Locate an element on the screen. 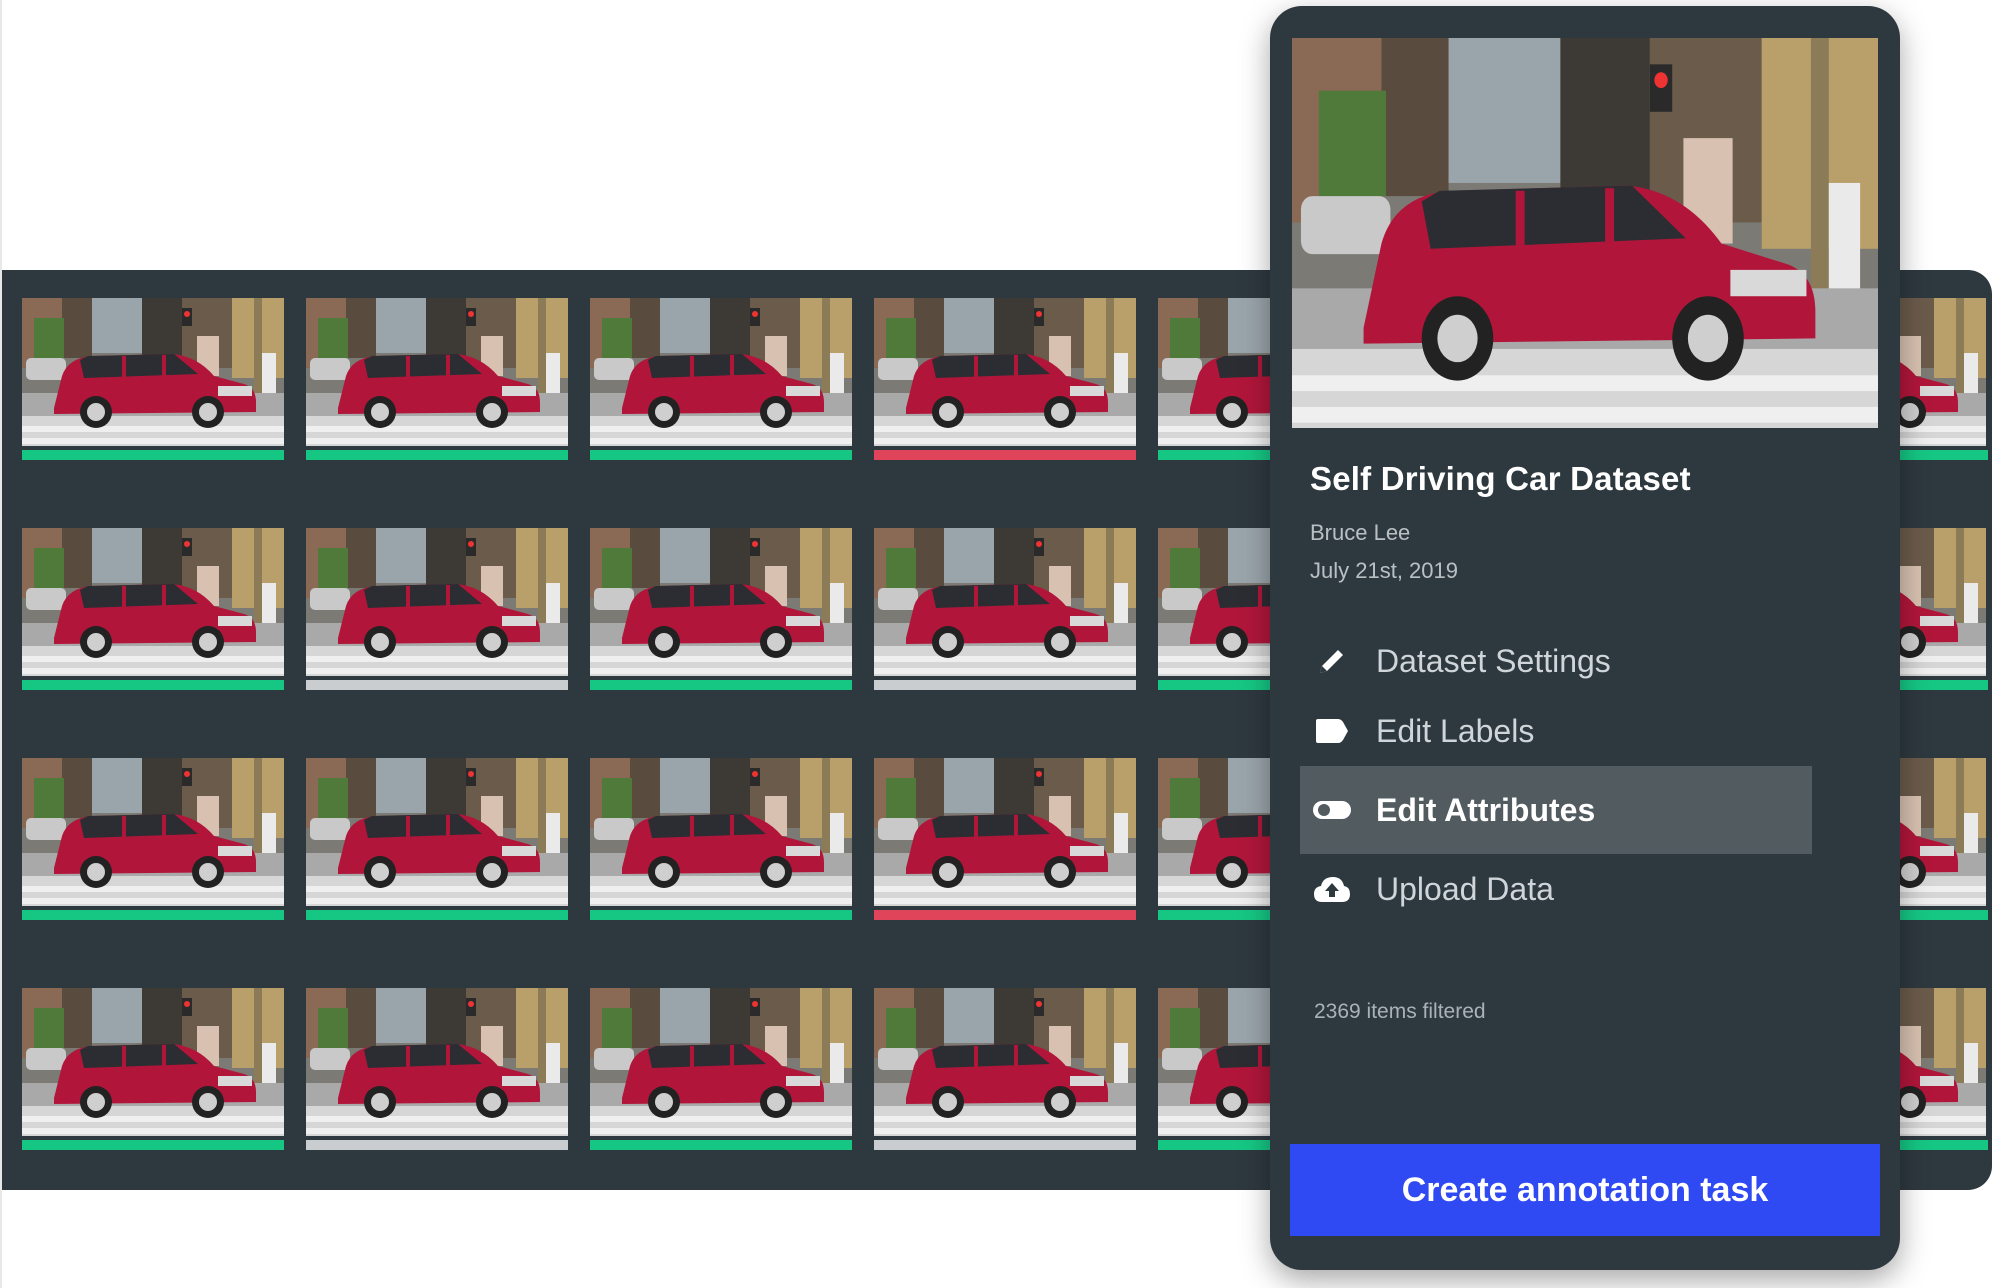  toggle-icon is located at coordinates (1332, 810).